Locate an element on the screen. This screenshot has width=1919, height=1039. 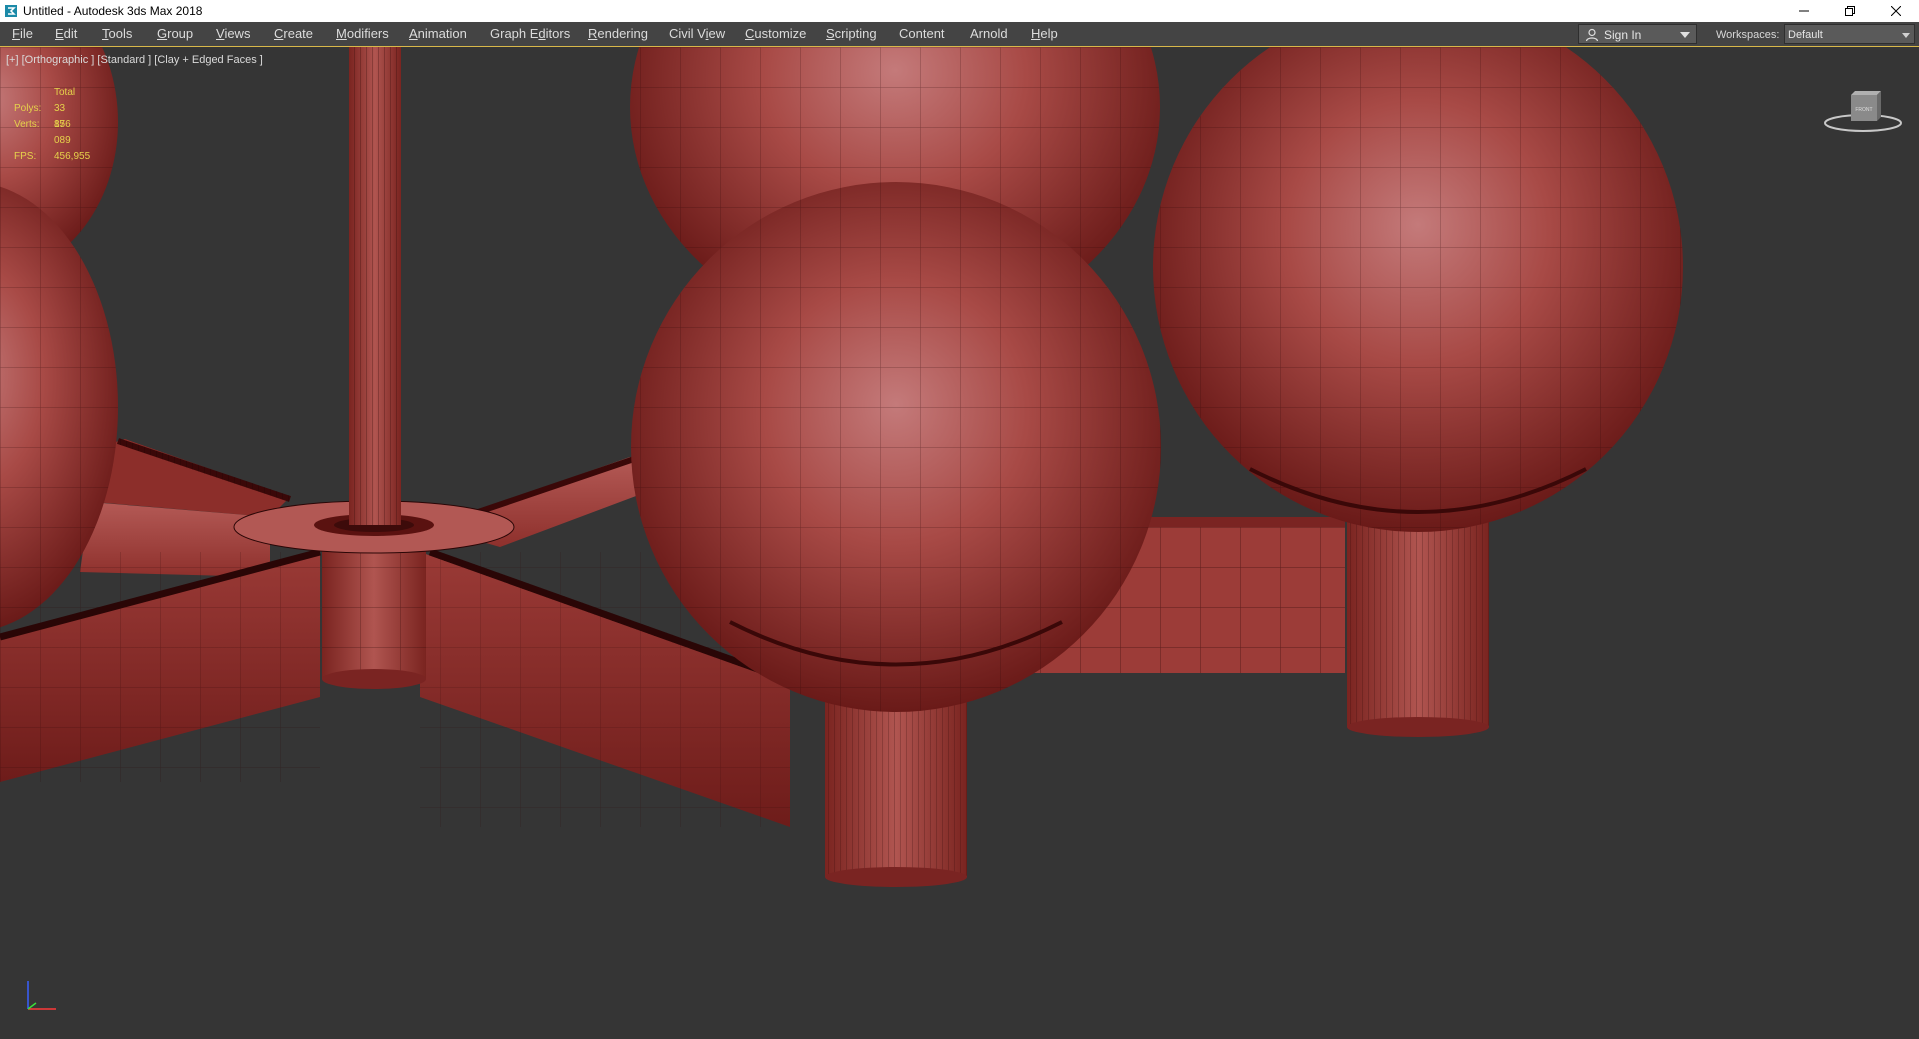
svg-text: FRONT is located at coordinates (1863, 110).